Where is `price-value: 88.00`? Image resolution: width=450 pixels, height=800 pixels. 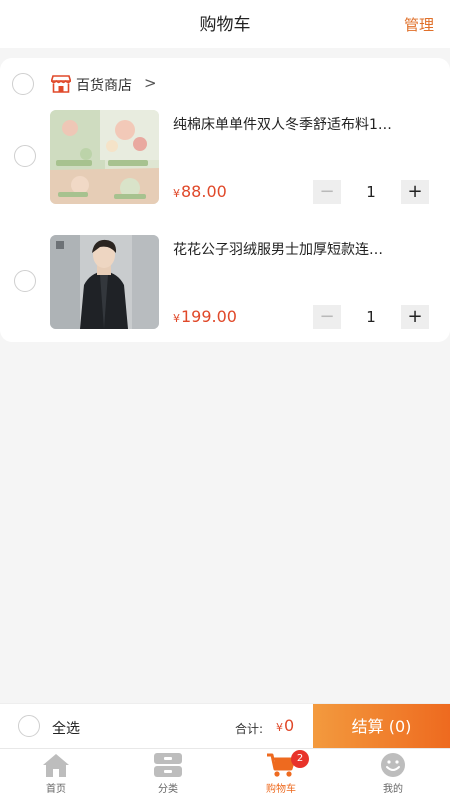 price-value: 88.00 is located at coordinates (204, 191).